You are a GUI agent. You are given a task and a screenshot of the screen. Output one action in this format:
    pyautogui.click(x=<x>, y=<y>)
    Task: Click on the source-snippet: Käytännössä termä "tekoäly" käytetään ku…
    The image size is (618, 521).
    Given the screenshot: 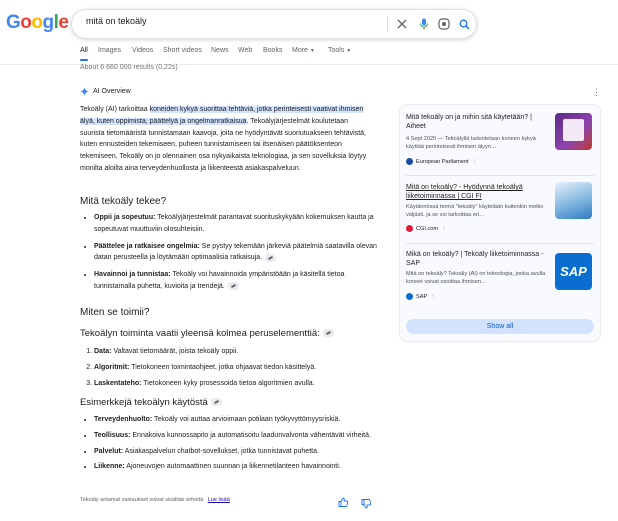 What is the action you would take?
    pyautogui.click(x=475, y=211)
    